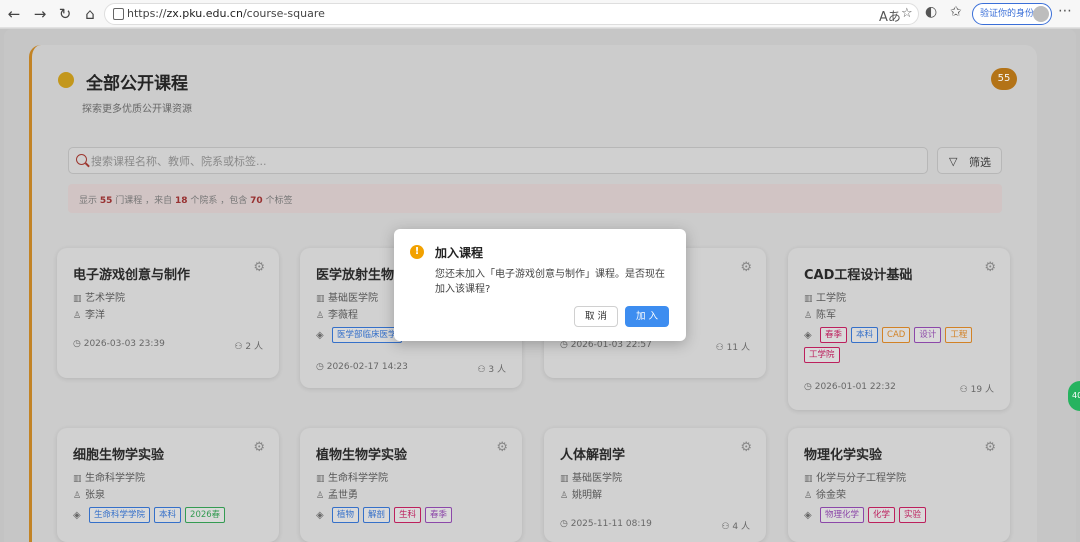  I want to click on dialog-title: 加入课程, so click(459, 253).